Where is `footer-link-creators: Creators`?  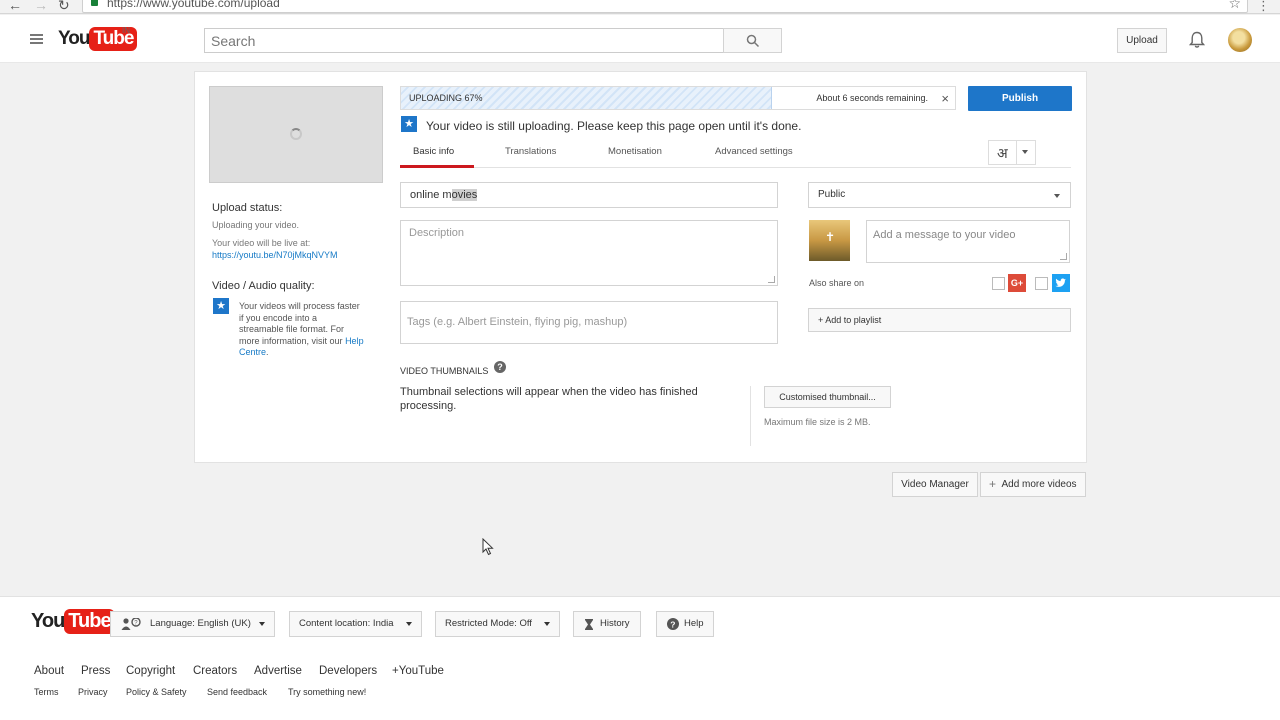
footer-link-creators: Creators is located at coordinates (215, 671).